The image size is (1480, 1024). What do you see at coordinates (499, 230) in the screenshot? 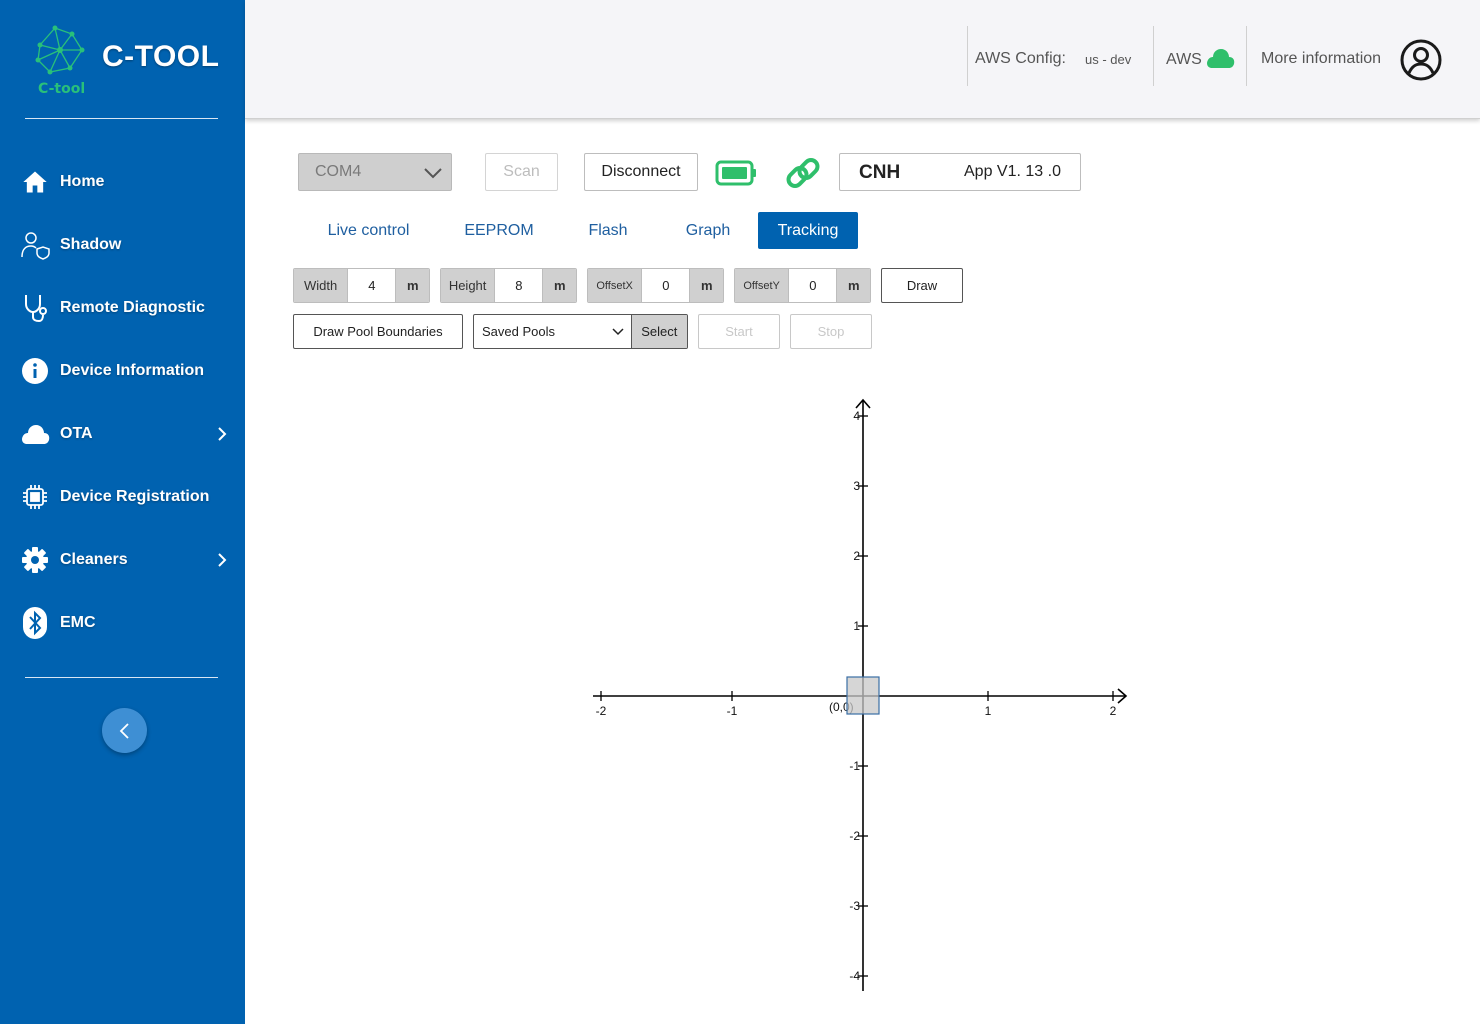
I see `tab-eeprom: EEPROM` at bounding box center [499, 230].